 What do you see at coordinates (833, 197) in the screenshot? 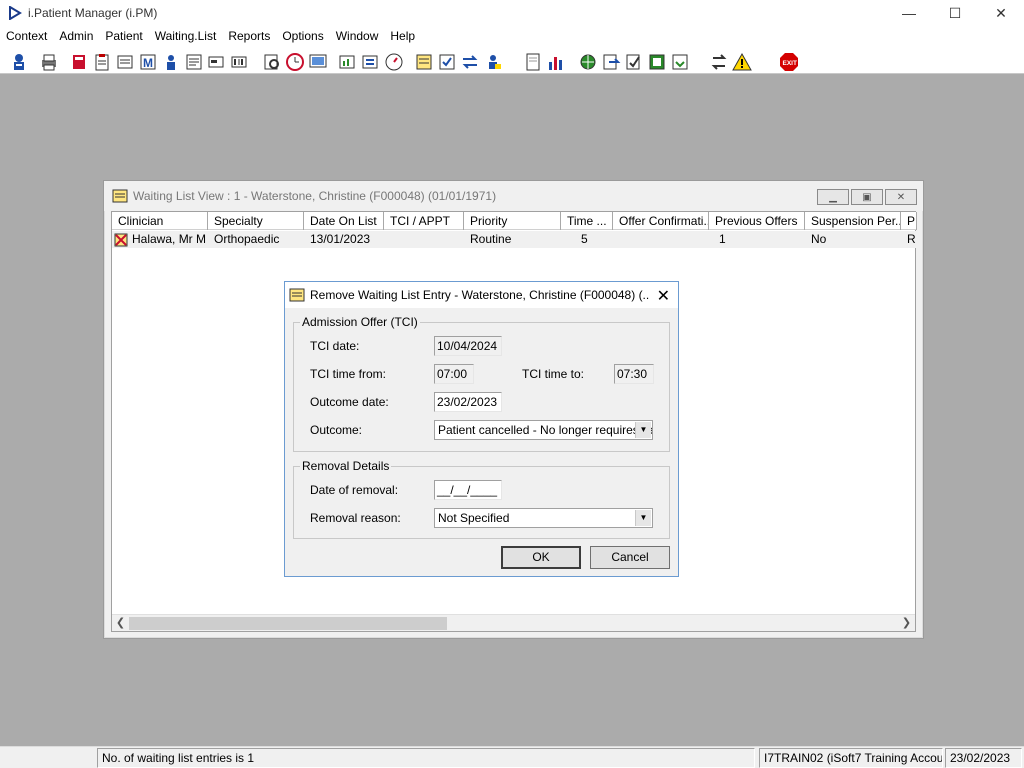
I see `child-minimize-button: ▁` at bounding box center [833, 197].